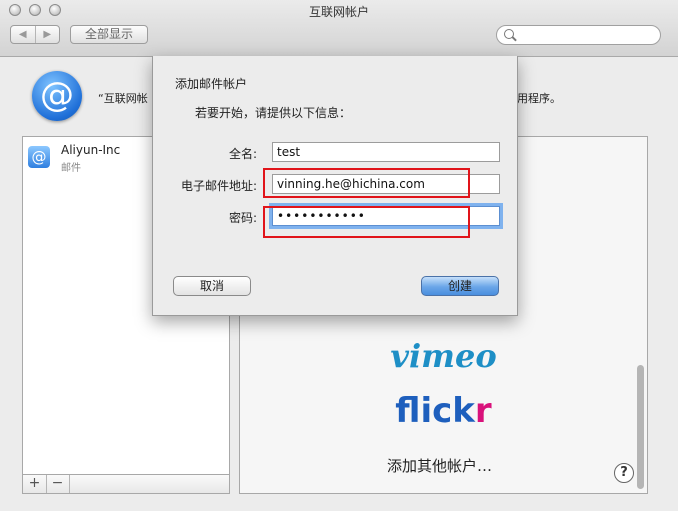 The width and height of the screenshot is (678, 511). What do you see at coordinates (212, 286) in the screenshot?
I see `cancel-button: 取消` at bounding box center [212, 286].